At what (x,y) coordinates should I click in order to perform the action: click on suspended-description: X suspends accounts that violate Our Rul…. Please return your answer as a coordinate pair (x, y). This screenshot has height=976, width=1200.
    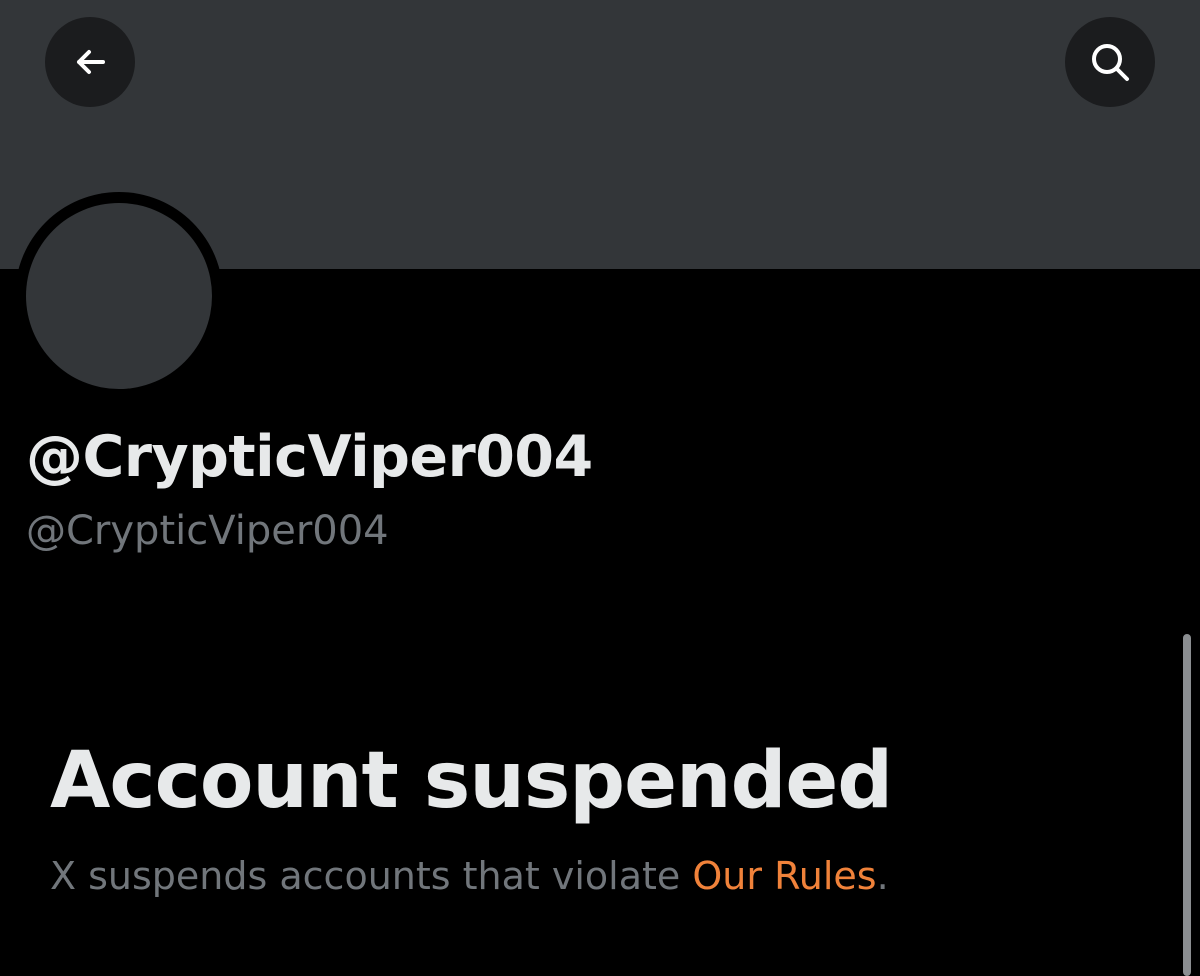
    Looking at the image, I should click on (469, 876).